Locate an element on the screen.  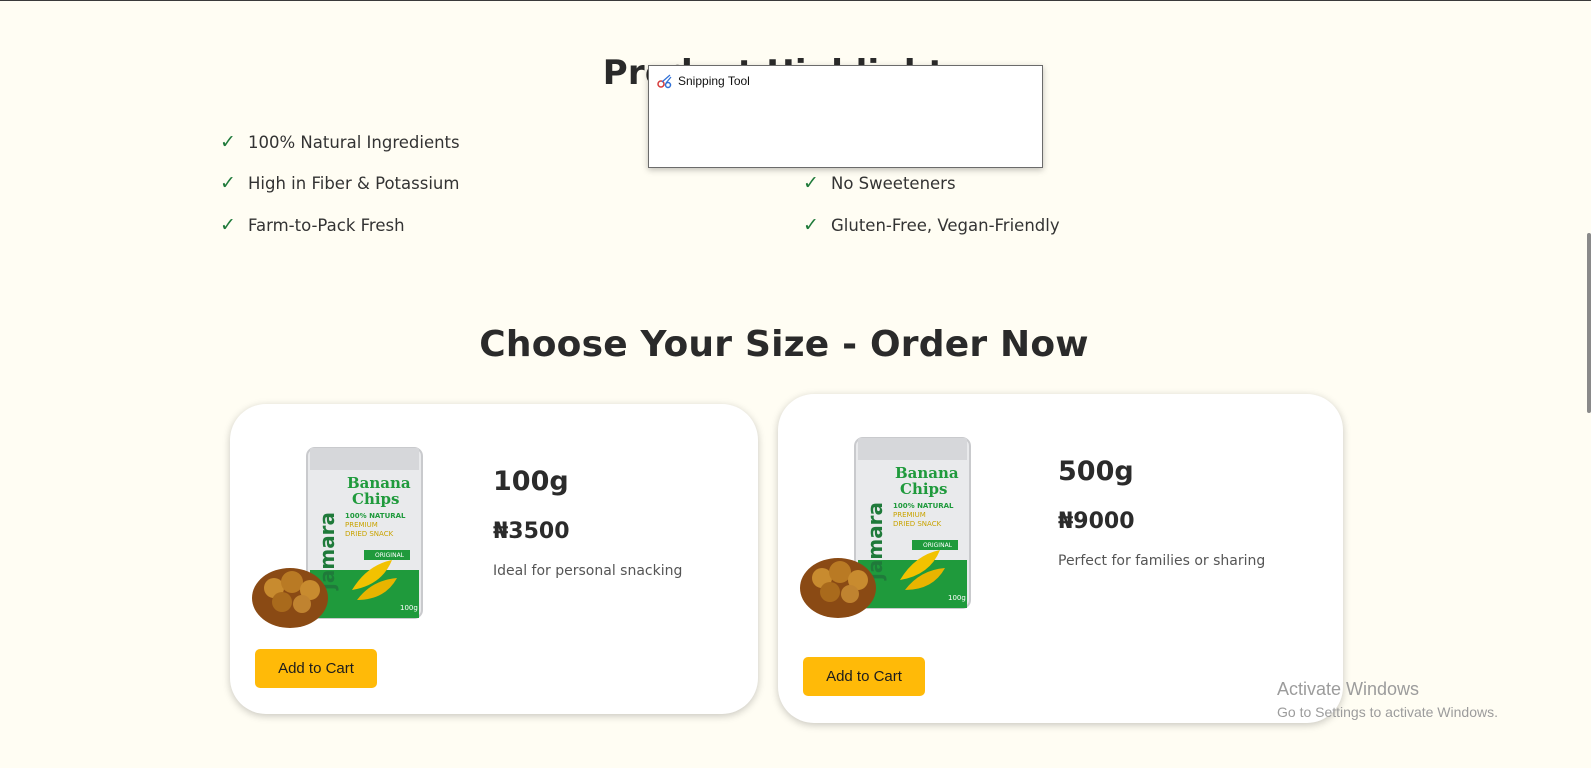
product-description: Perfect for families or sharing is located at coordinates (1162, 561).